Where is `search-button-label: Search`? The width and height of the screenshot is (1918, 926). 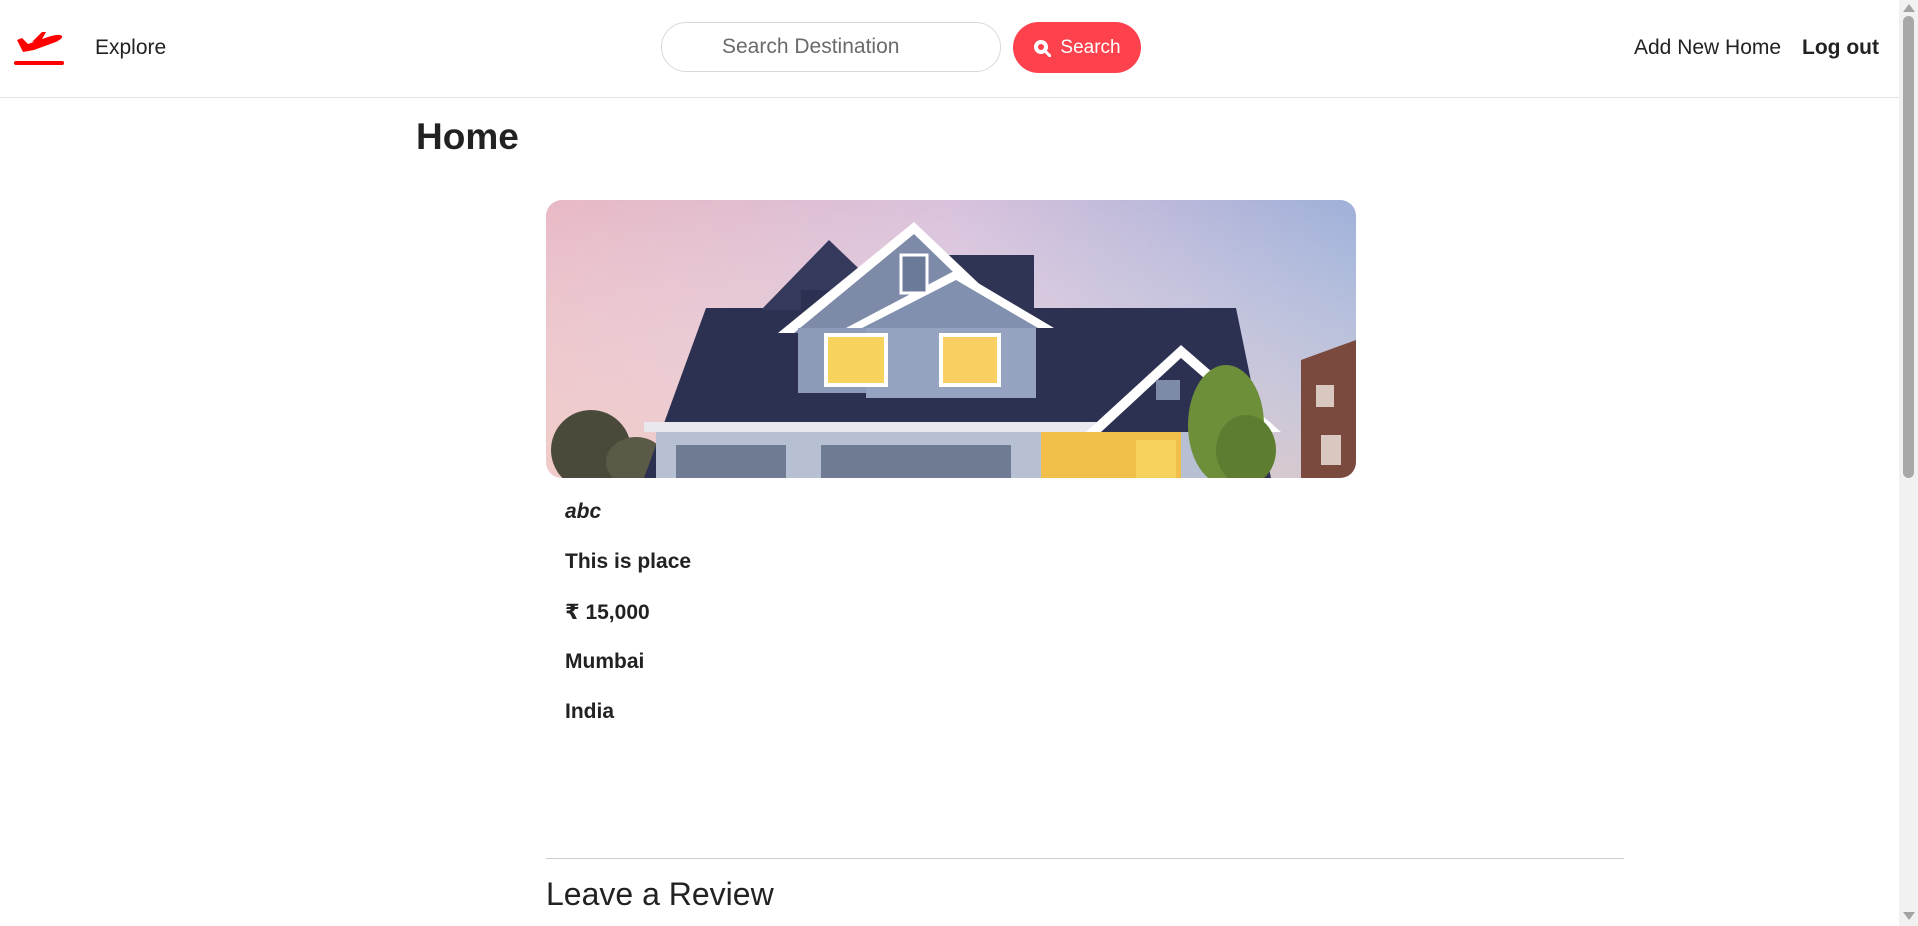
search-button-label: Search is located at coordinates (1090, 47).